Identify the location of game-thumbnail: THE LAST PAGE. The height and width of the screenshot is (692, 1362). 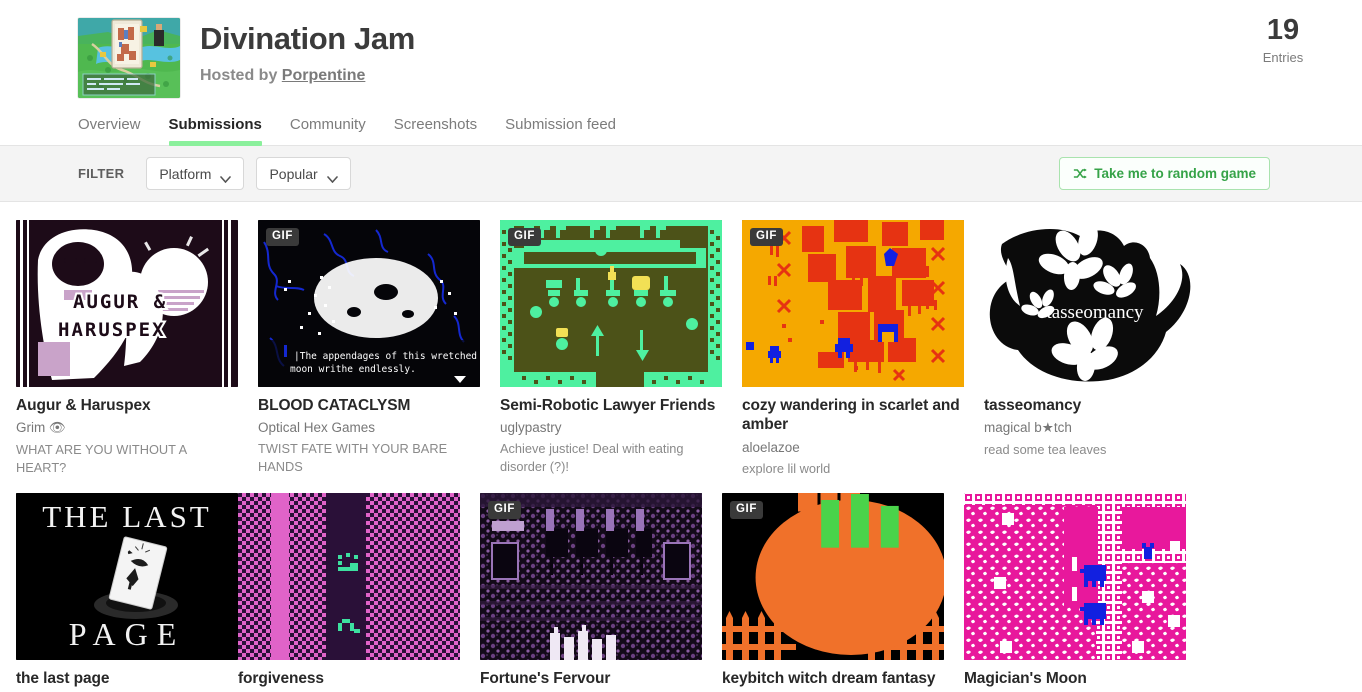
(127, 577).